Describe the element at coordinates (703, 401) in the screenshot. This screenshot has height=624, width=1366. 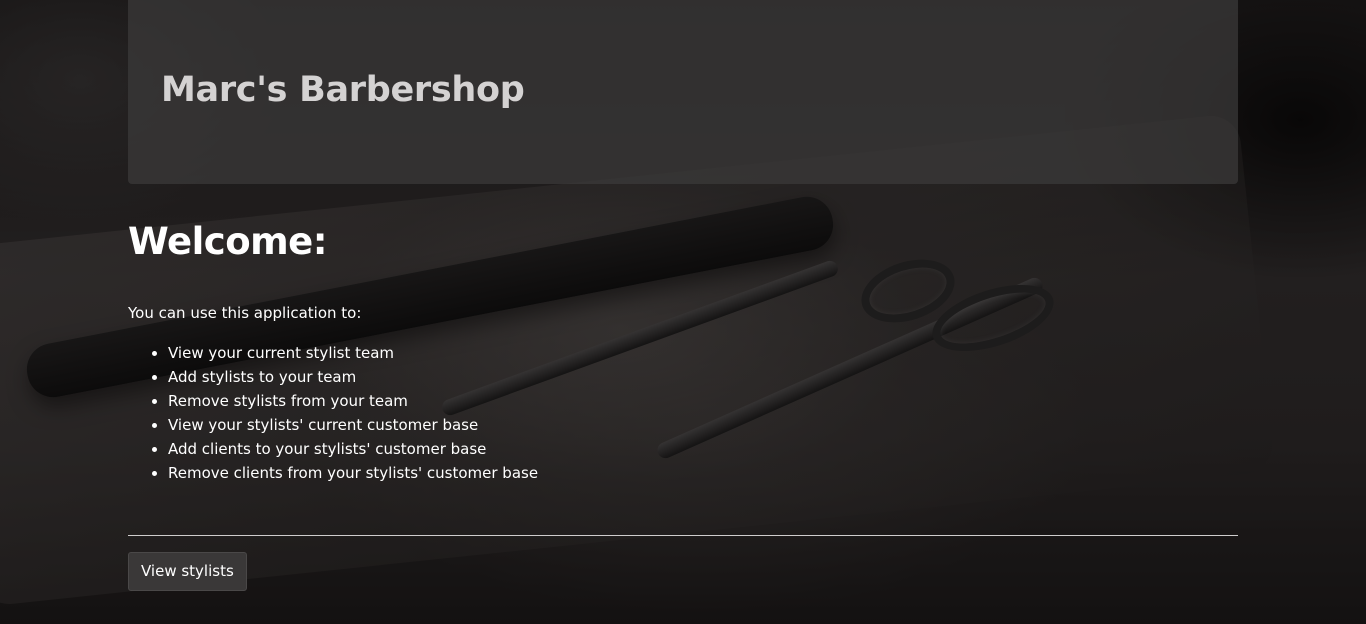
I see `list-item: Remove stylists from your team` at that location.